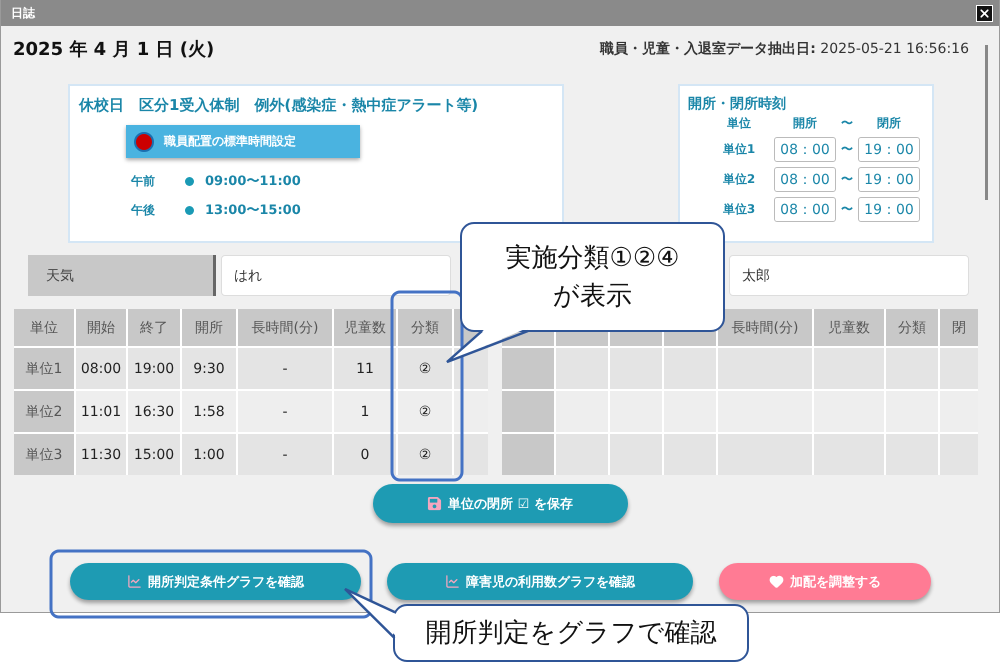  Describe the element at coordinates (593, 277) in the screenshot. I see `callout-text: 実施分類①②④ が表示` at that location.